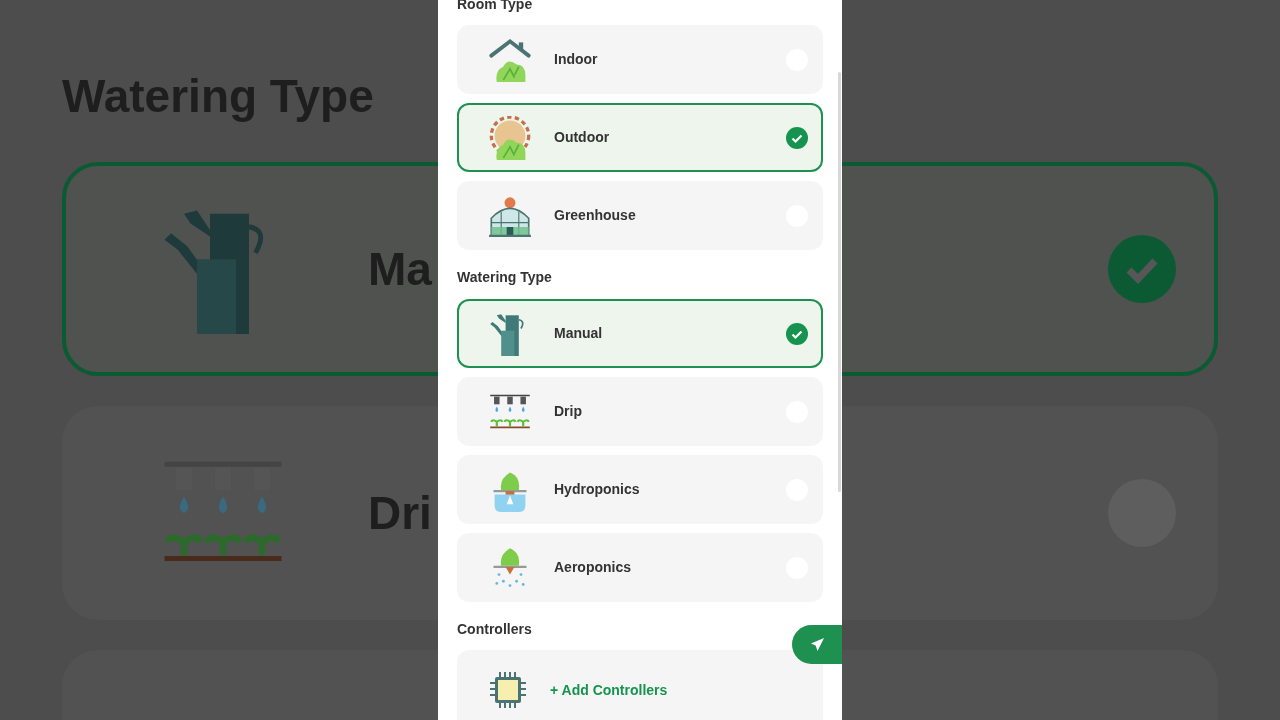  Describe the element at coordinates (640, 411) in the screenshot. I see `option-card: Drip` at that location.